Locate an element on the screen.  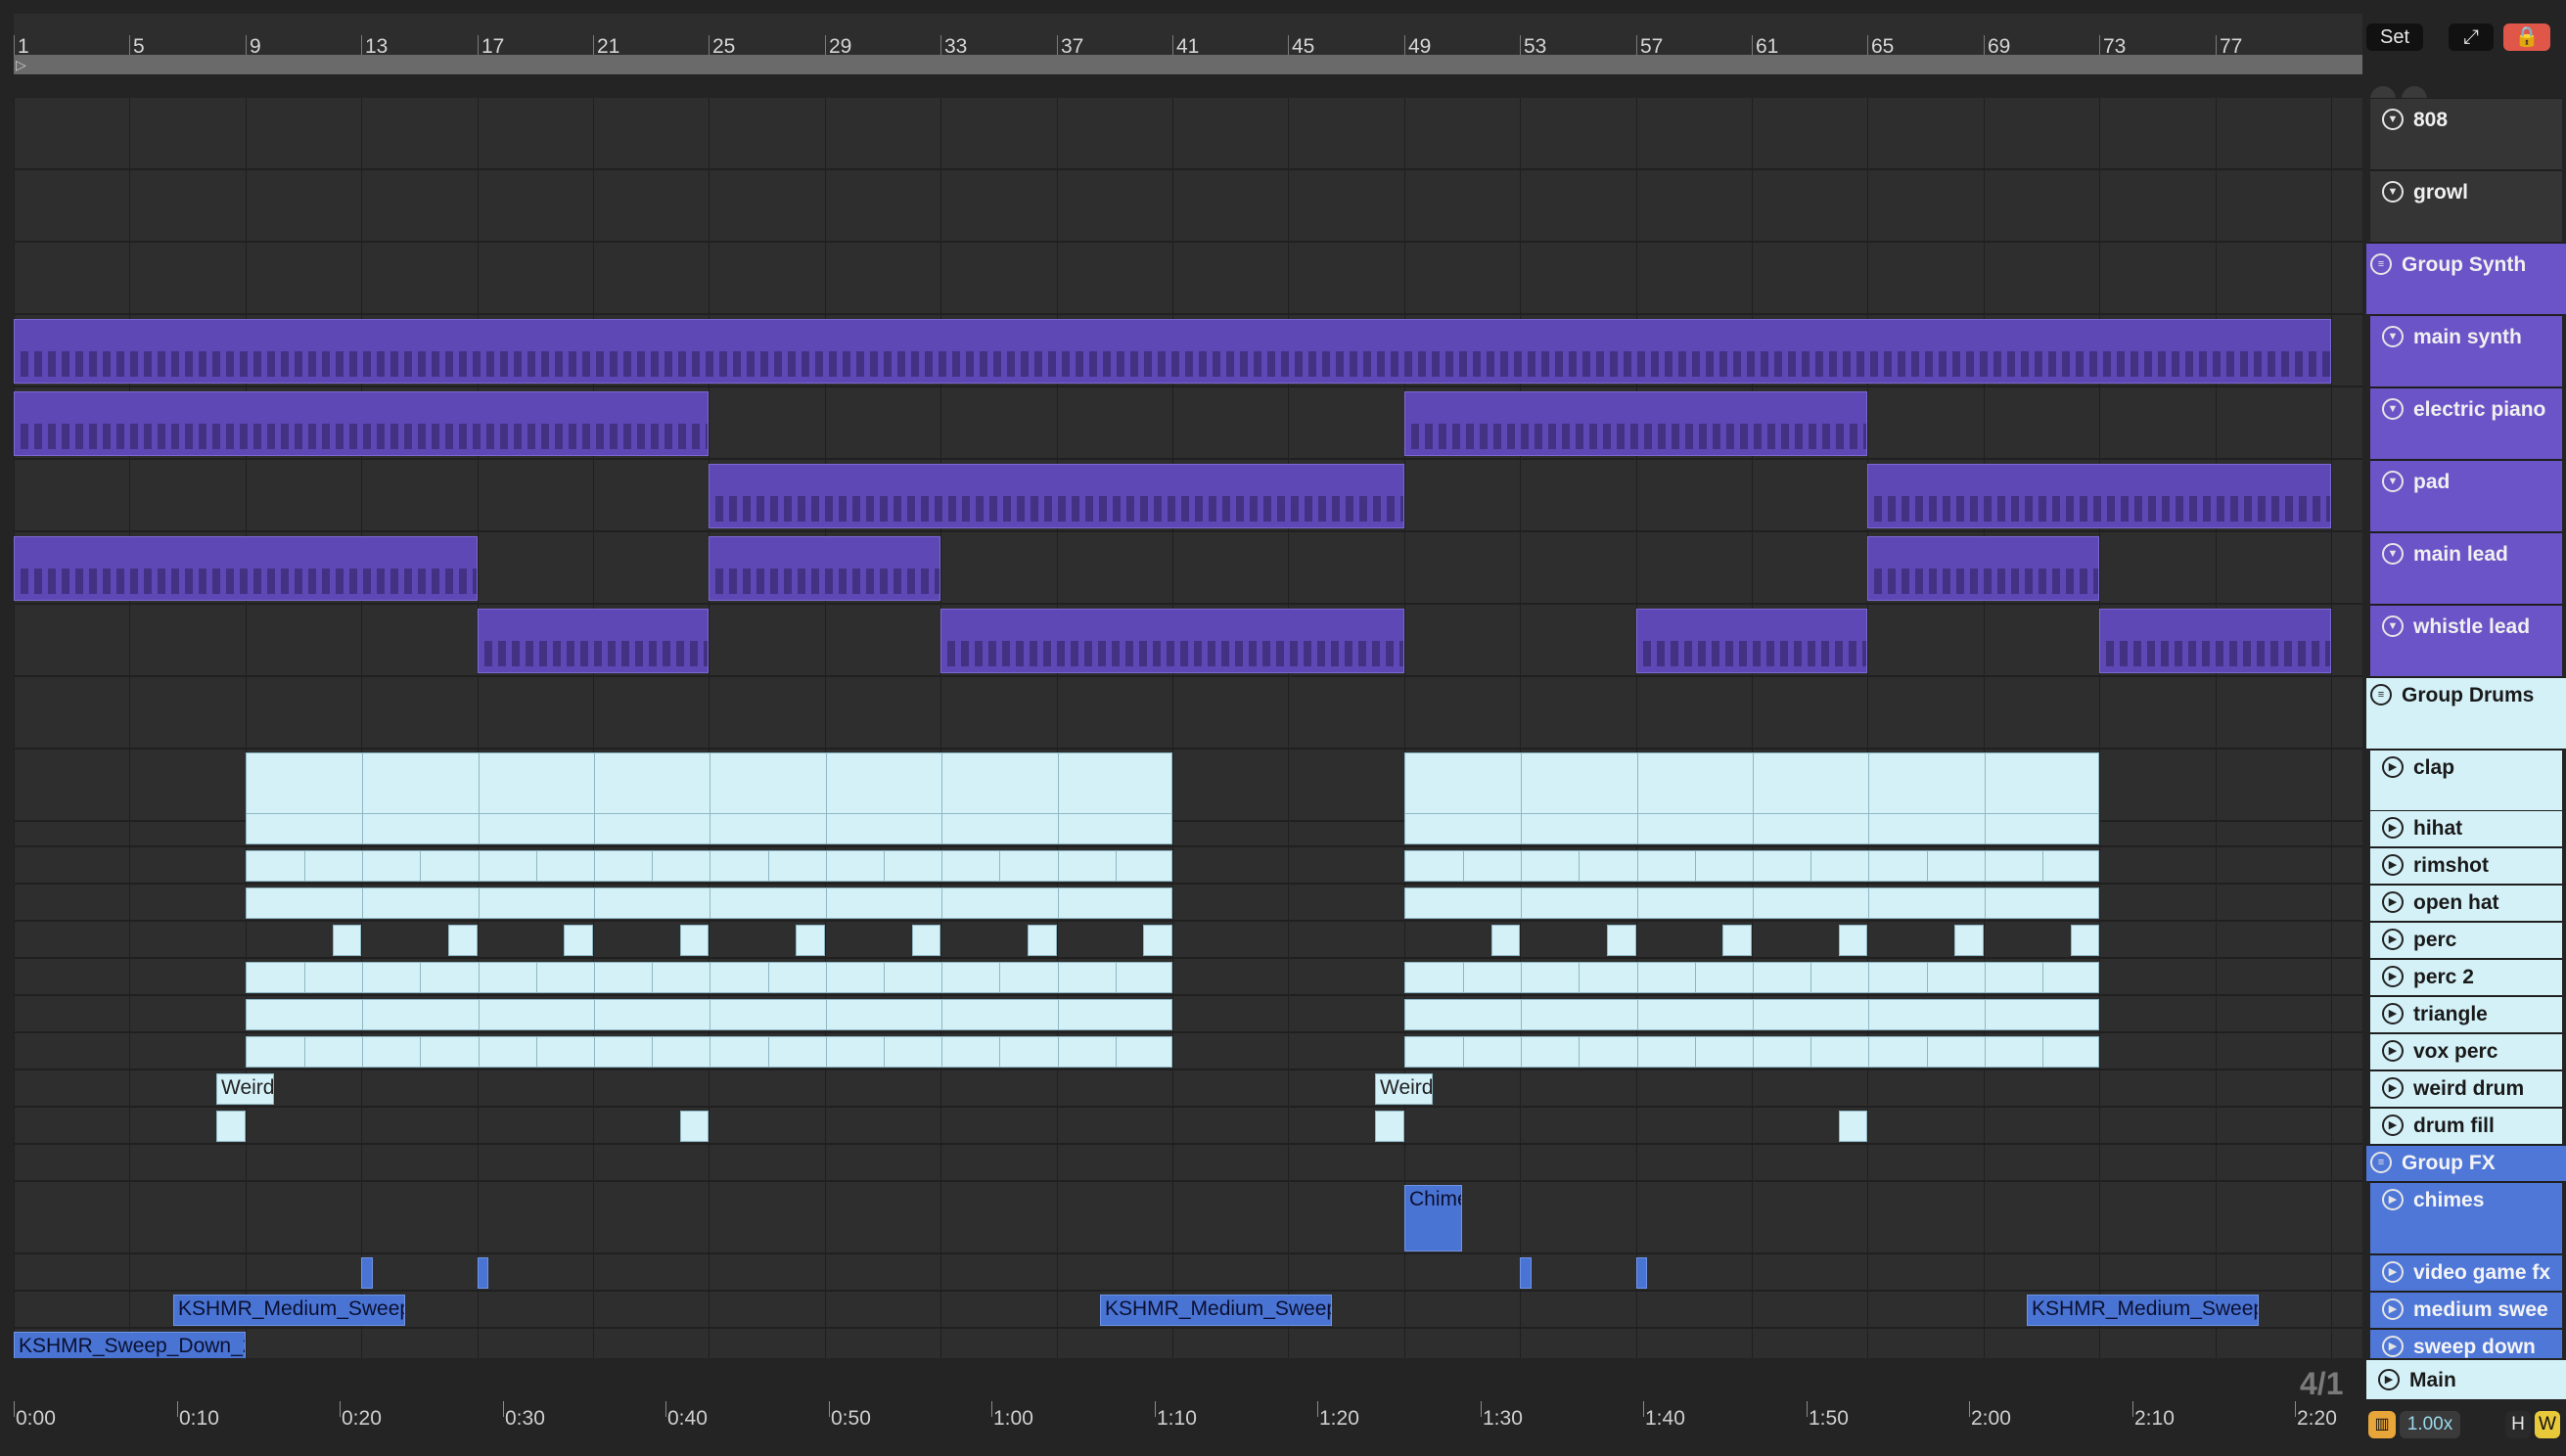
zoom-value: 1.00x is located at coordinates (2430, 1424).